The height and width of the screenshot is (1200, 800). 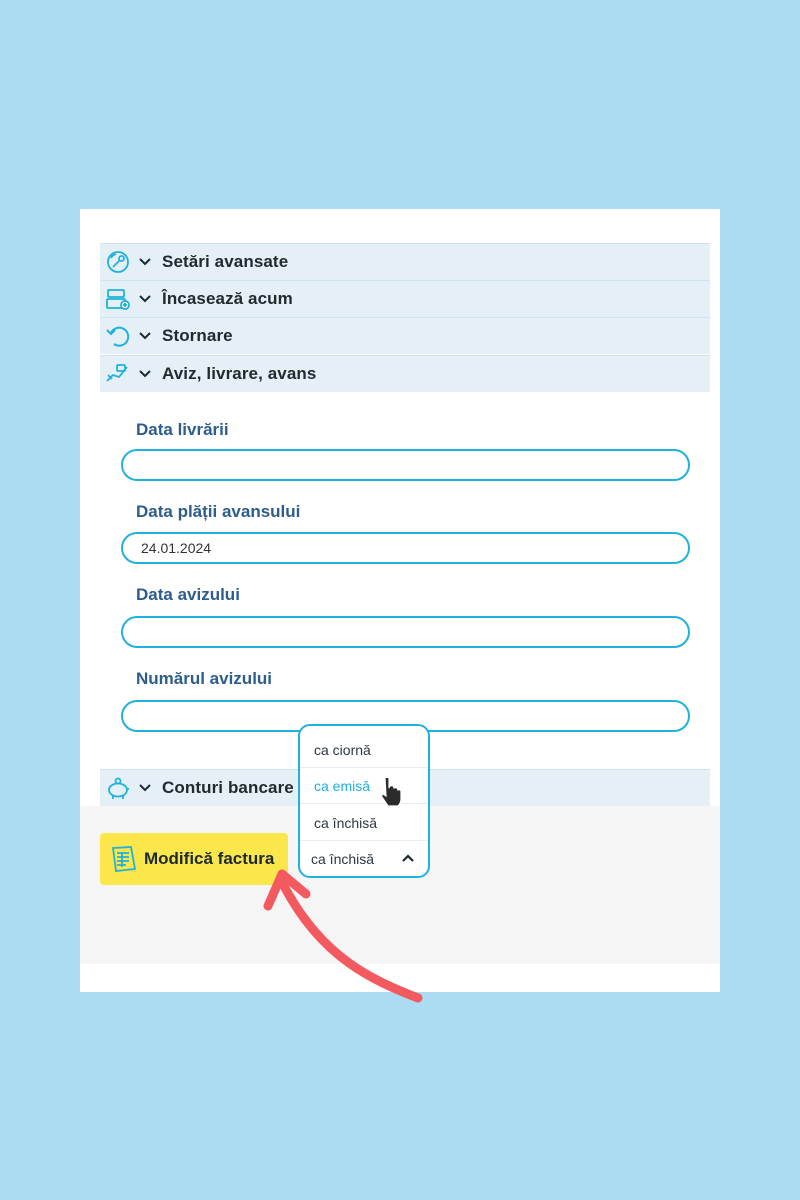 I want to click on dropdown-option-inchisa: ca închisă, so click(x=364, y=823).